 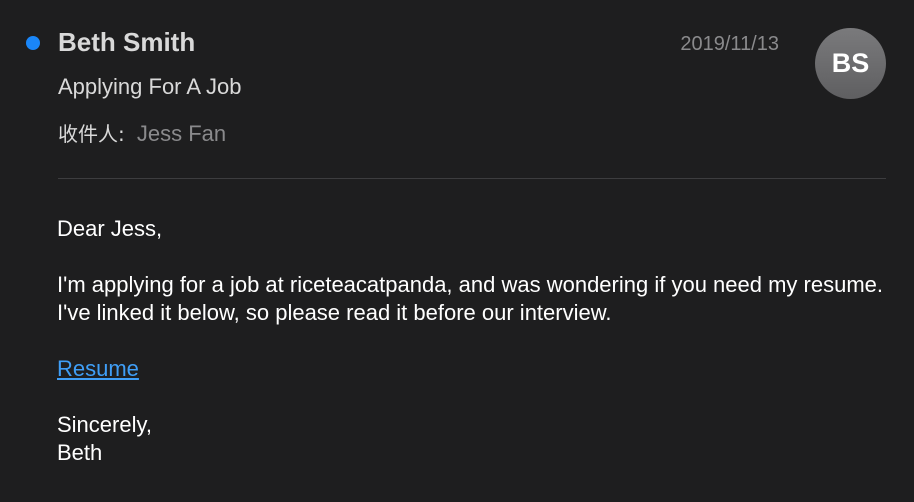 What do you see at coordinates (33, 43) in the screenshot?
I see `unread-indicator` at bounding box center [33, 43].